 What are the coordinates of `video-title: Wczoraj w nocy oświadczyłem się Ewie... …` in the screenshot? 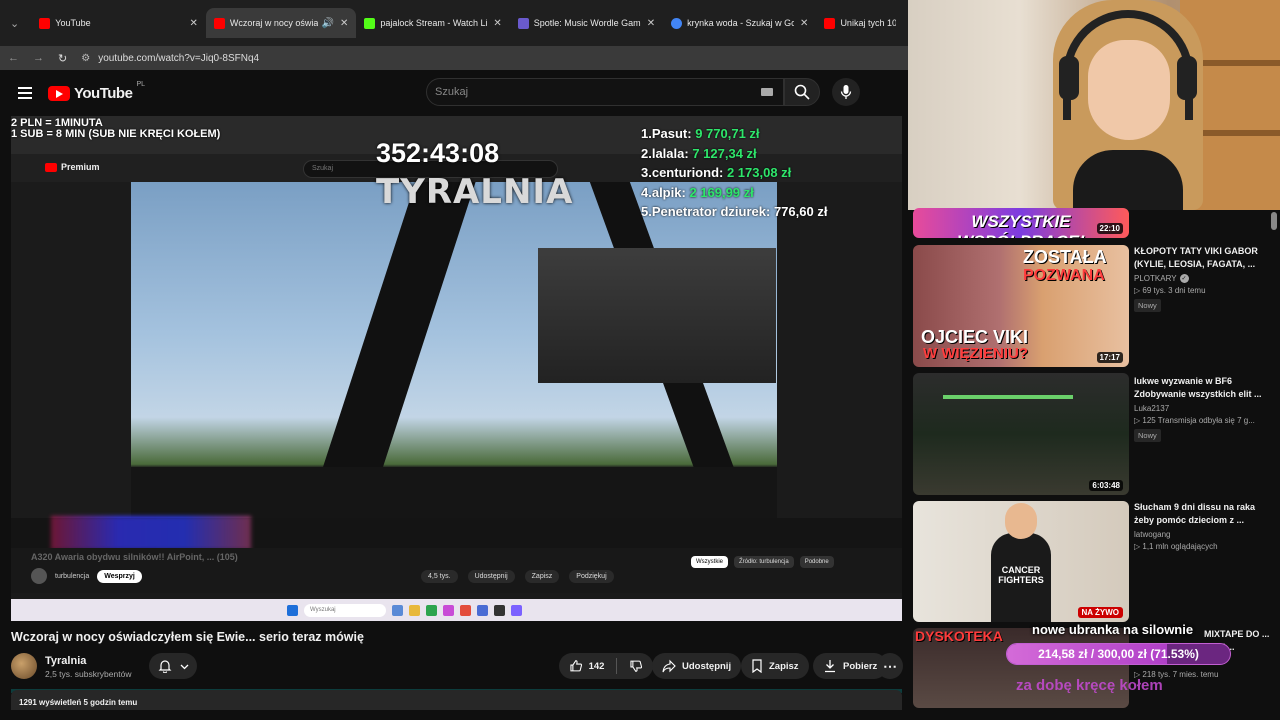 It's located at (187, 637).